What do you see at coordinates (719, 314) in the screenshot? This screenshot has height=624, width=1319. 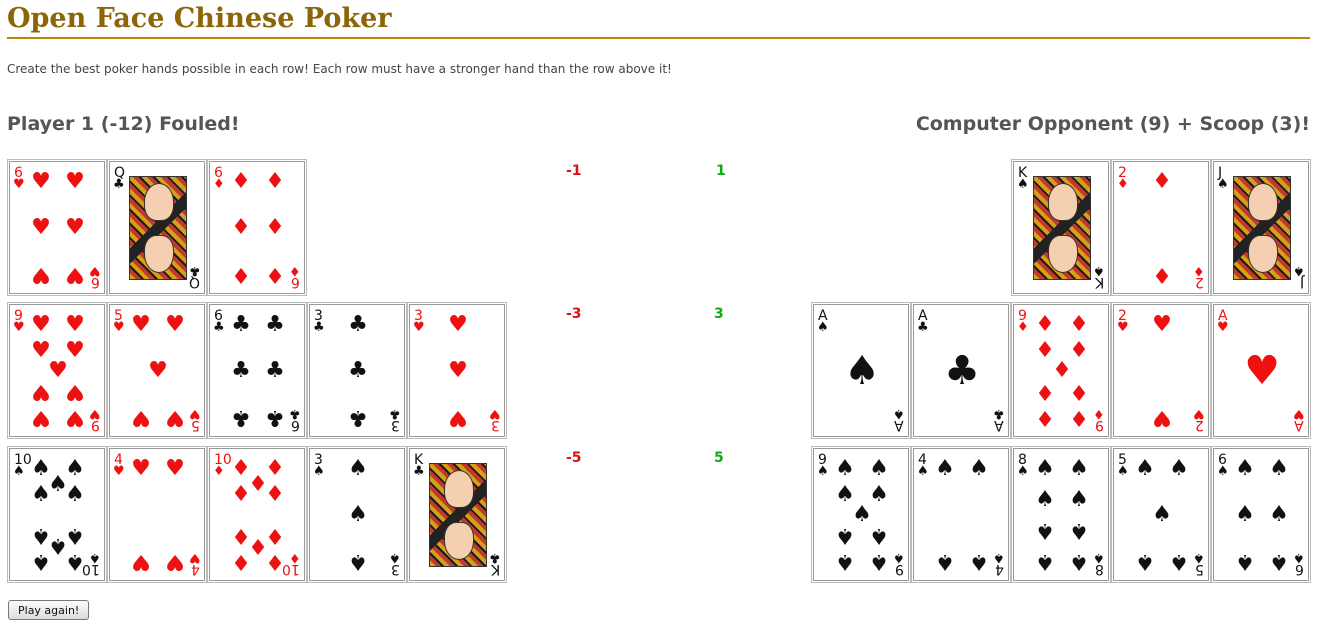 I see `opponent-score-middle: 3` at bounding box center [719, 314].